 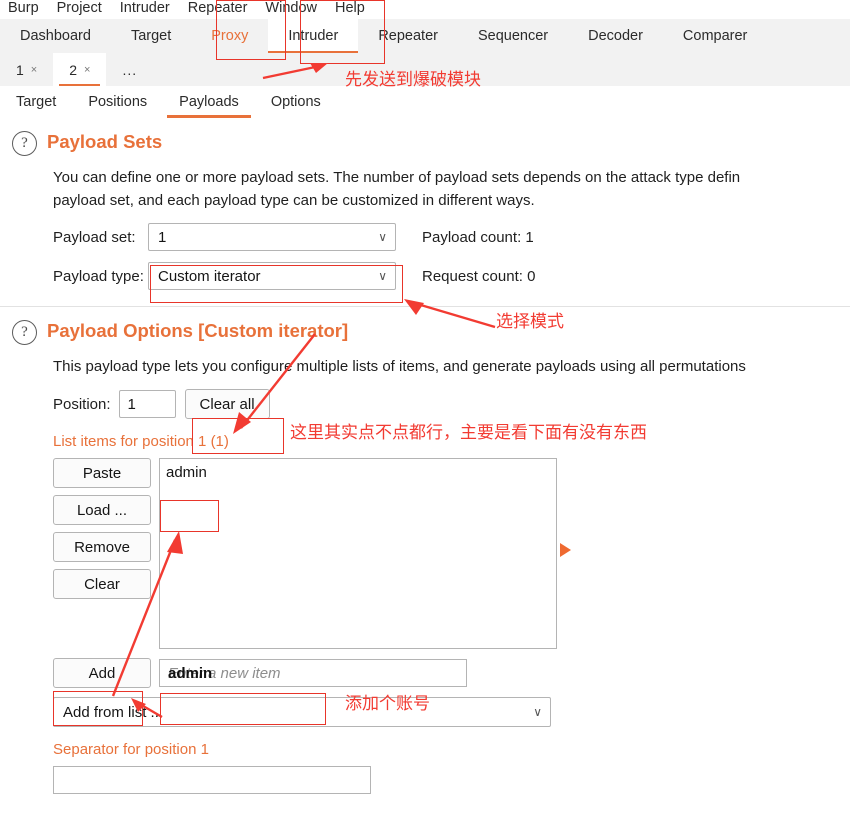 What do you see at coordinates (212, 780) in the screenshot?
I see `separator-input` at bounding box center [212, 780].